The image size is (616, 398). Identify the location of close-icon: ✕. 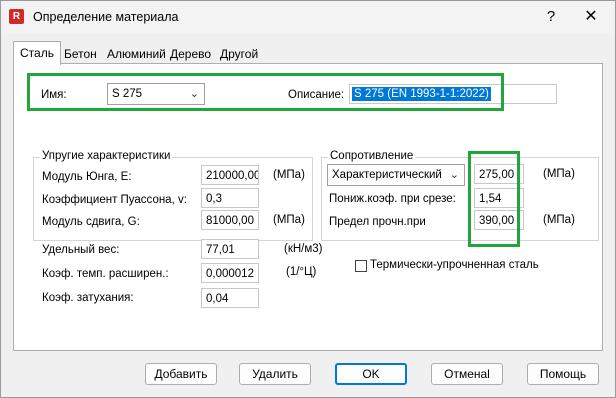
(591, 17).